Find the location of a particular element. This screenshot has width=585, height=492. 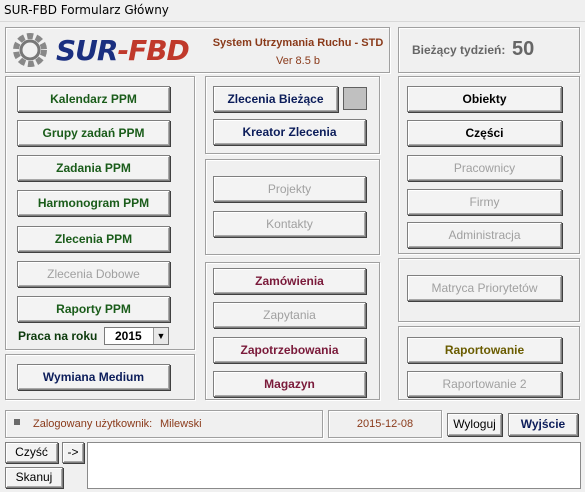

grupy-zadan-button: Grupy zadań PPM is located at coordinates (93, 133).